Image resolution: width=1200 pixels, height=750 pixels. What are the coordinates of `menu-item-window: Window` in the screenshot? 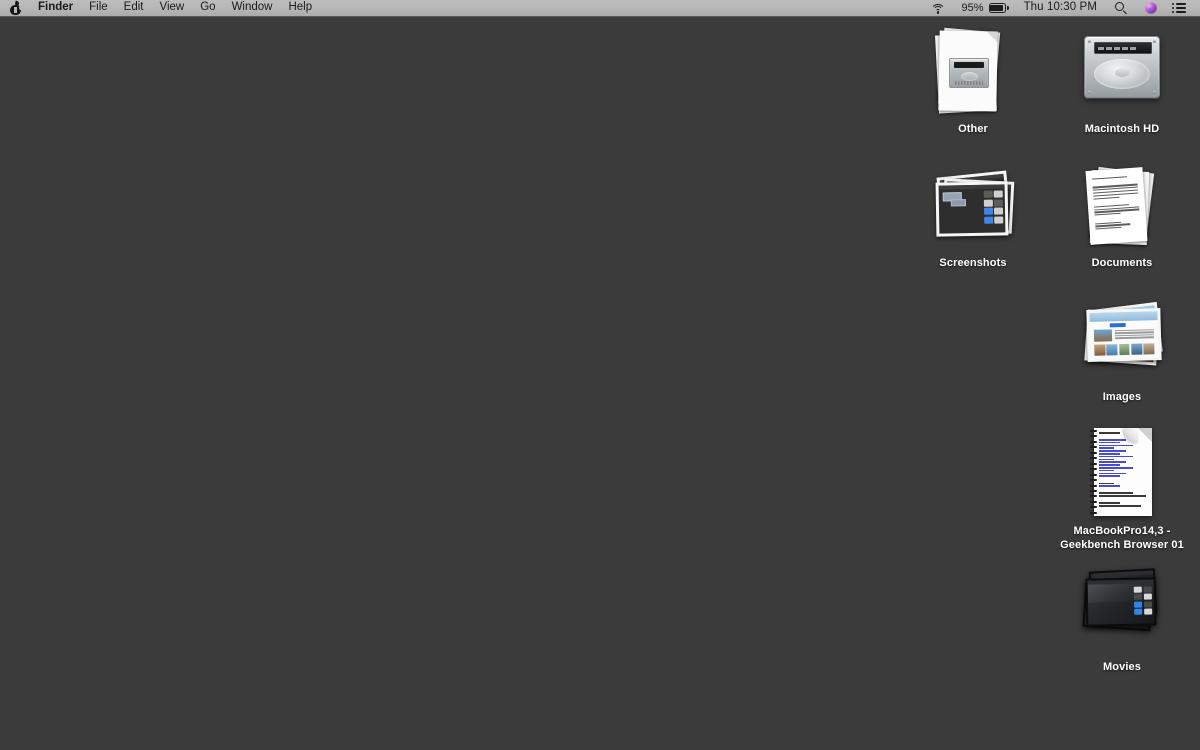 It's located at (252, 8).